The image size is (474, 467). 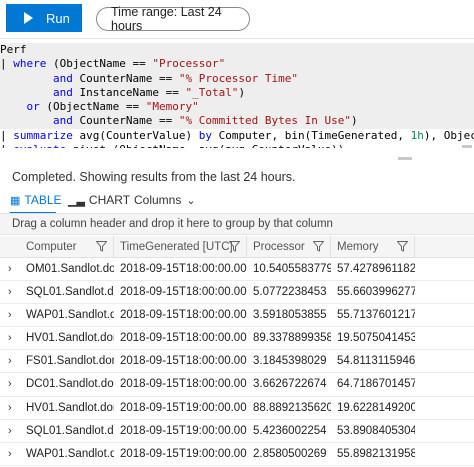 I want to click on query-line: and InstanceName == "_Total"), so click(x=237, y=93).